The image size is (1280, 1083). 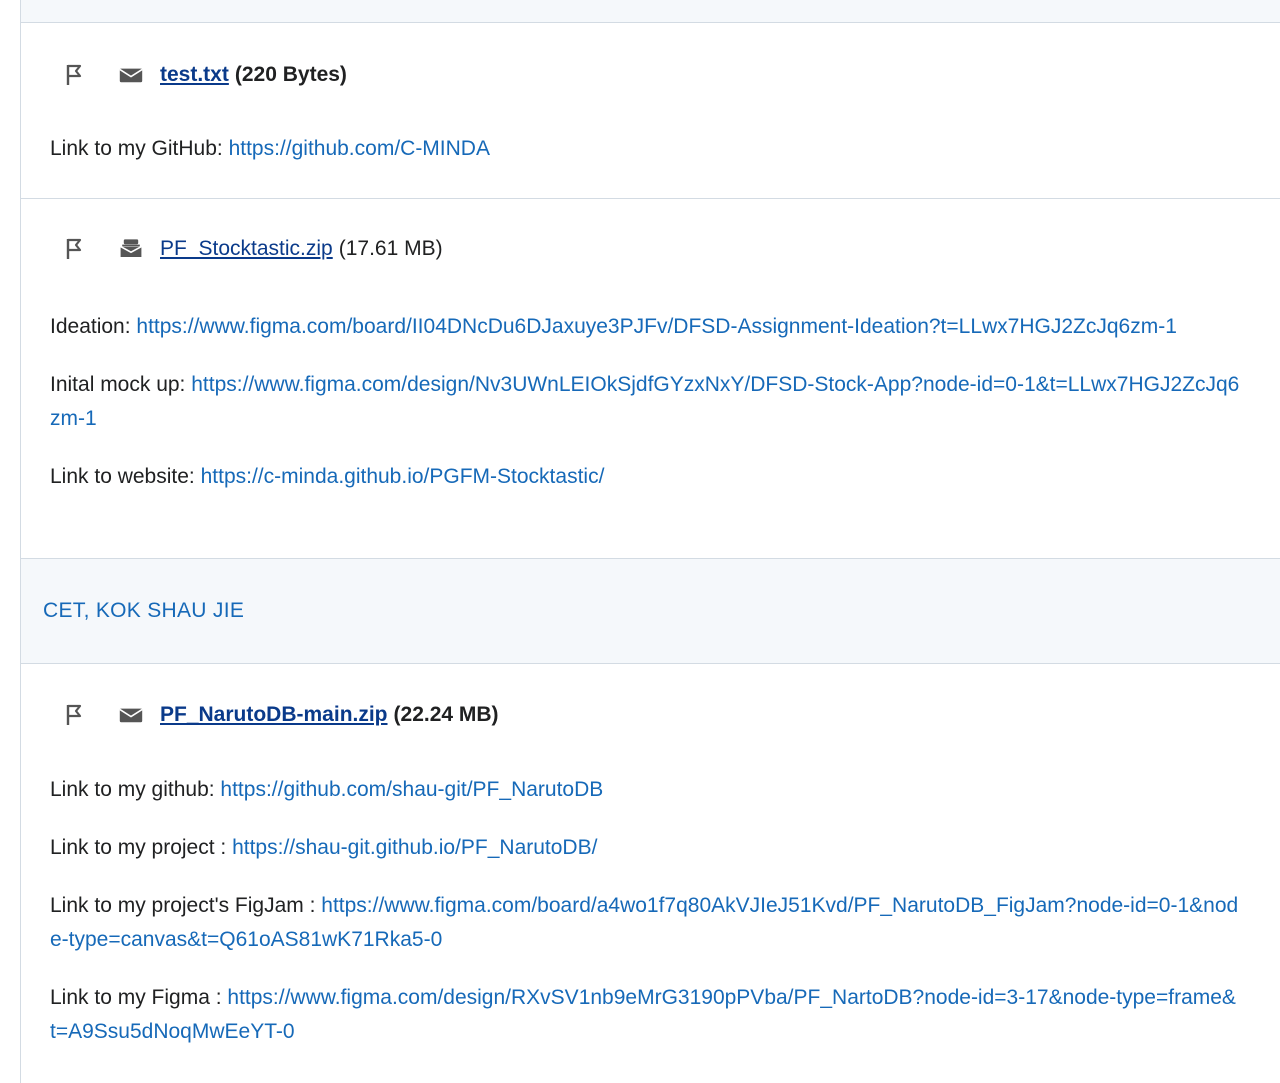 What do you see at coordinates (390, 248) in the screenshot?
I see `file-size: (17.61 MB)` at bounding box center [390, 248].